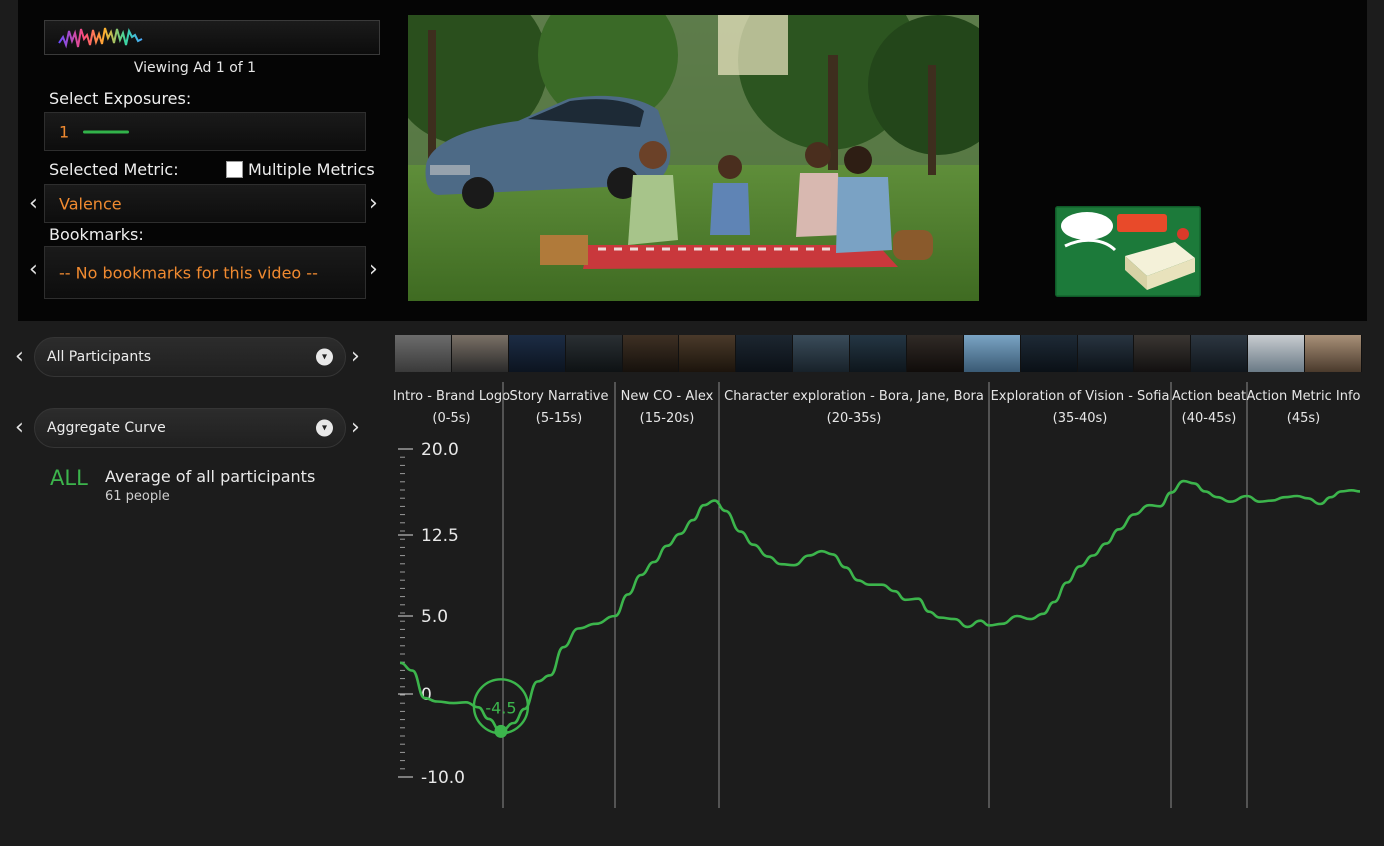 The height and width of the screenshot is (846, 1384). I want to click on y-tick-label: 20.0, so click(440, 450).